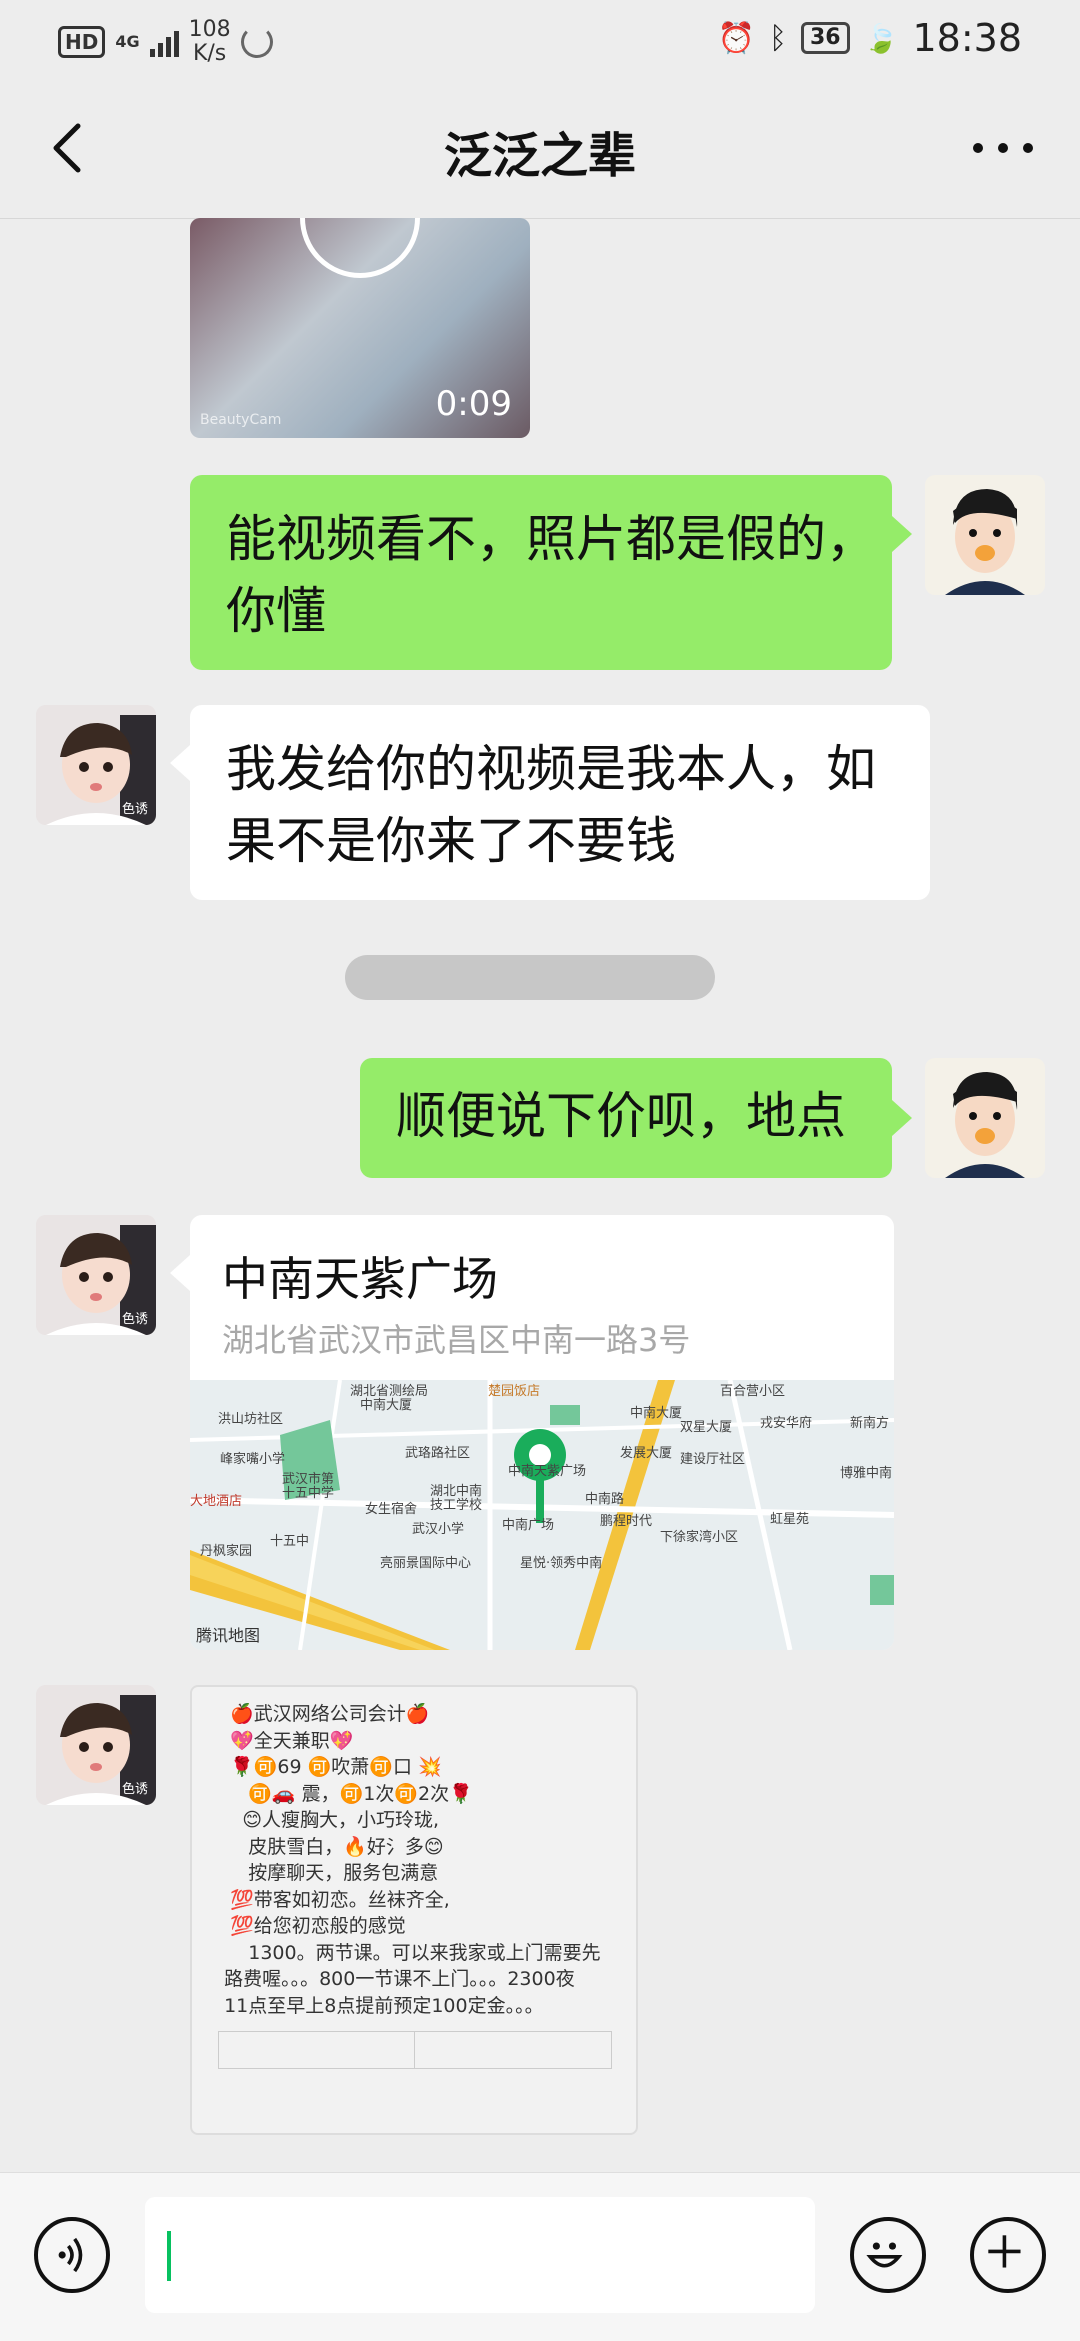 Image resolution: width=1080 pixels, height=2341 pixels. Describe the element at coordinates (541, 572) in the screenshot. I see `message-bubble-sent: 能视频看不，照片都是假的， 你懂` at that location.